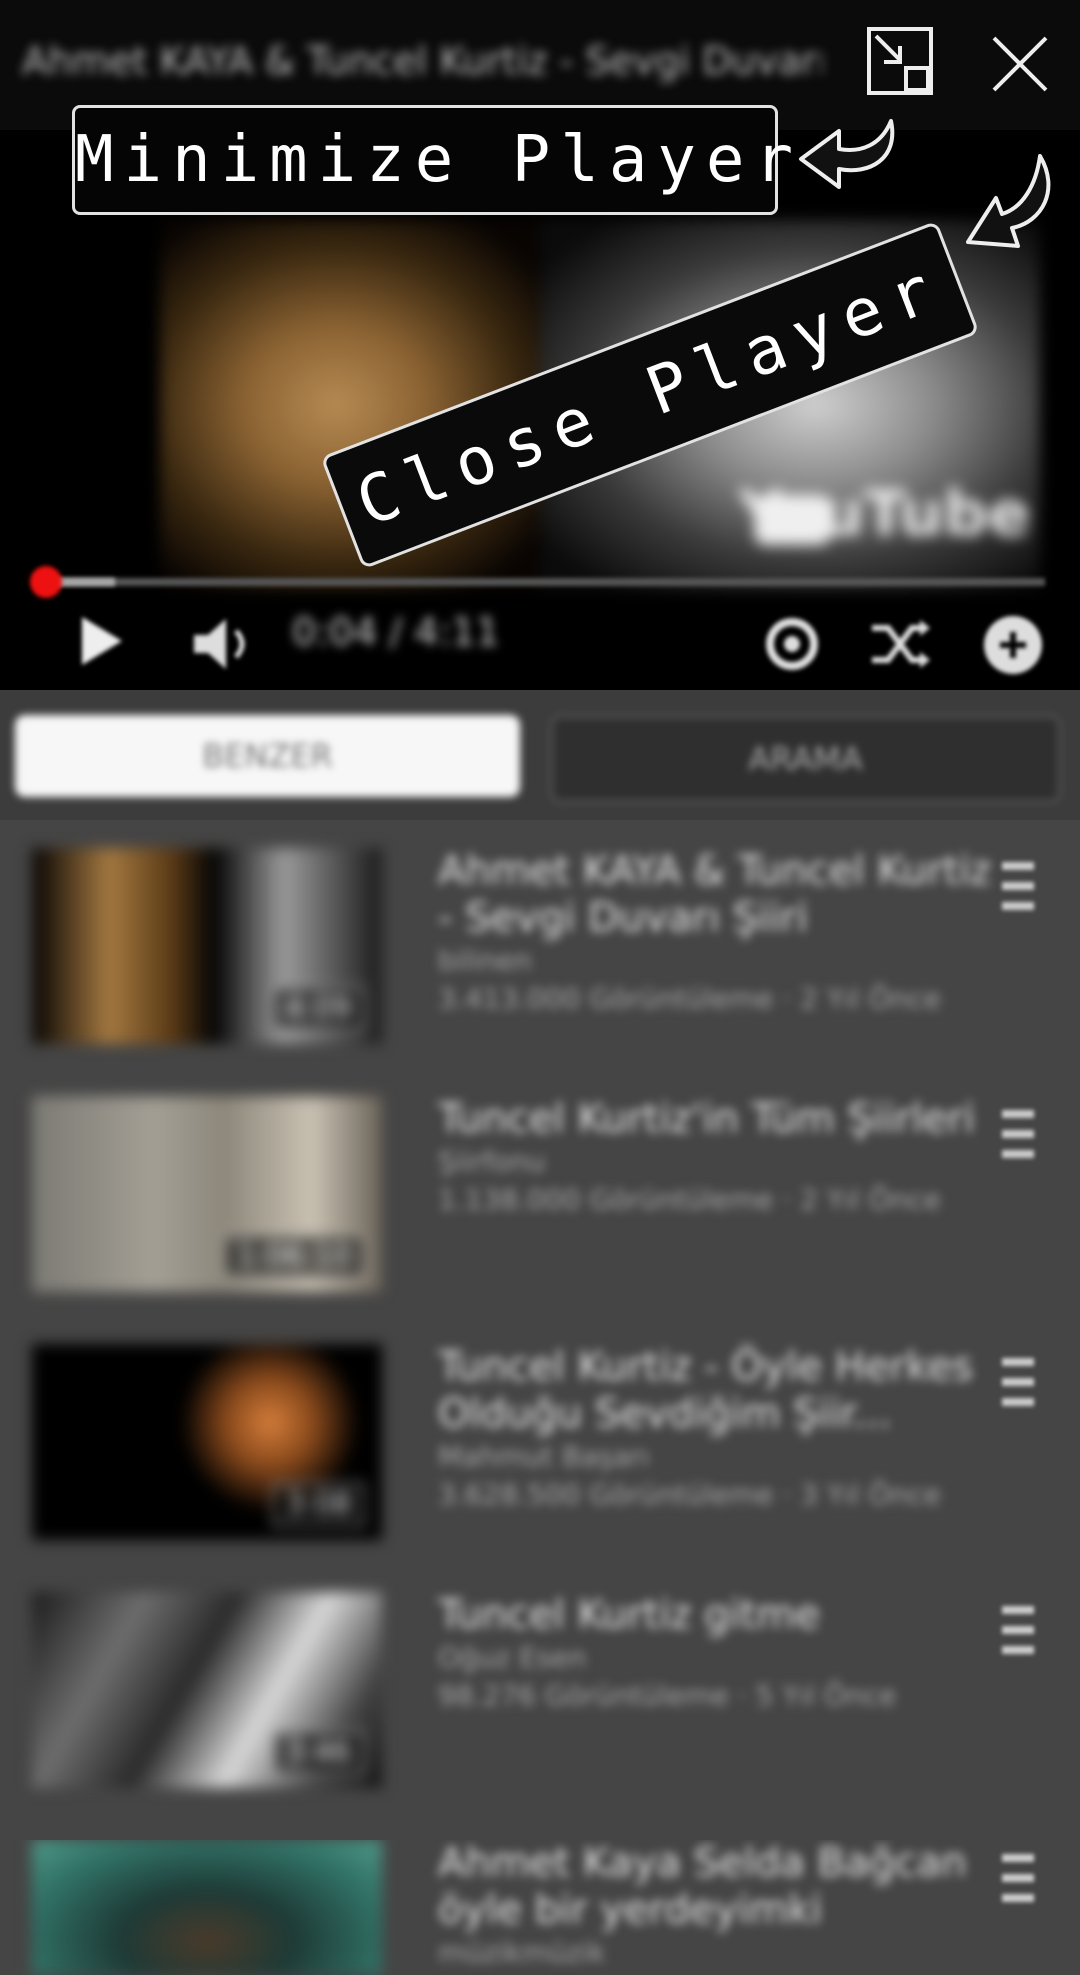 The image size is (1080, 1975). I want to click on duration-badge: 4:09, so click(318, 1008).